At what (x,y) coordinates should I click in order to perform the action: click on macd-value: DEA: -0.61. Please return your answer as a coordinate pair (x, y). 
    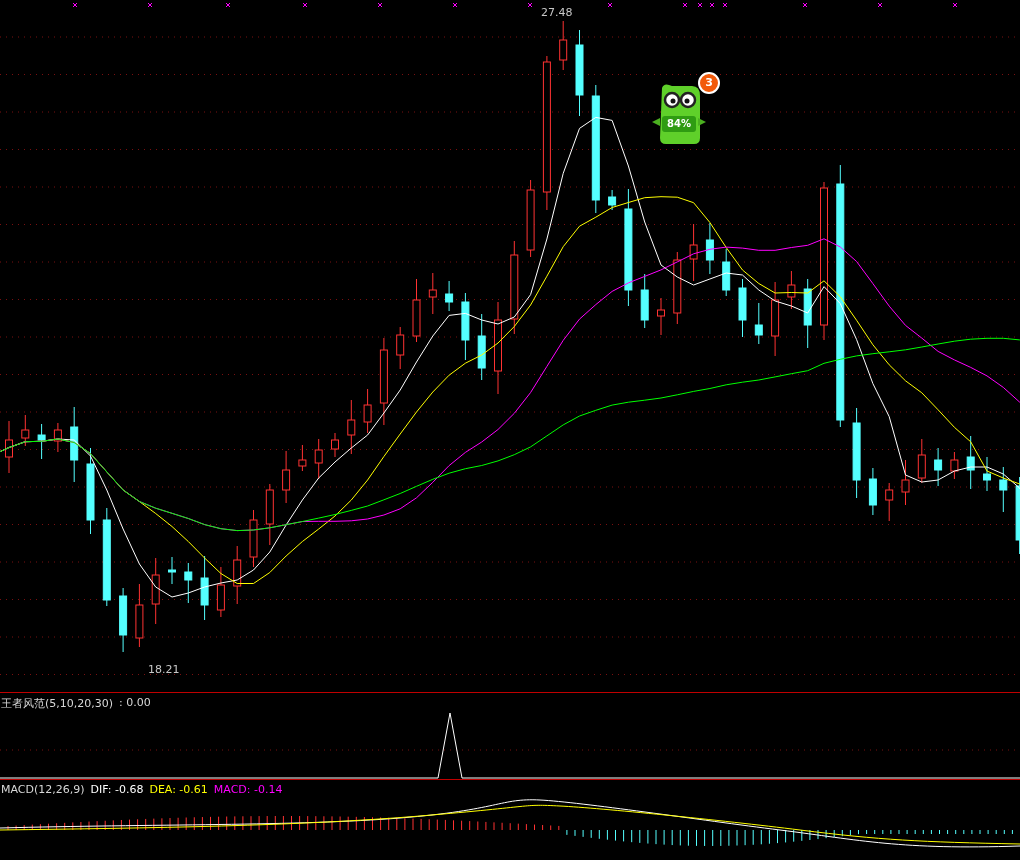
    Looking at the image, I should click on (178, 789).